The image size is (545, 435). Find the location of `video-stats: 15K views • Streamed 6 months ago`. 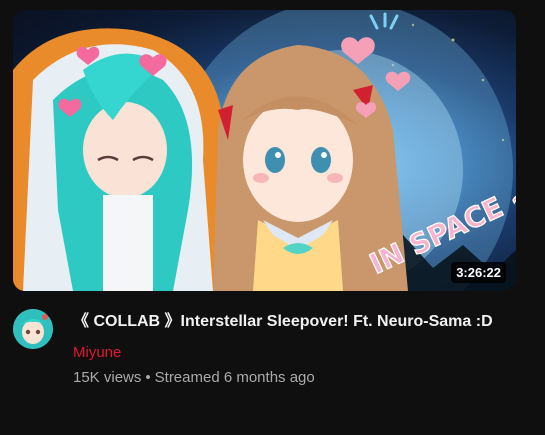

video-stats: 15K views • Streamed 6 months ago is located at coordinates (298, 378).